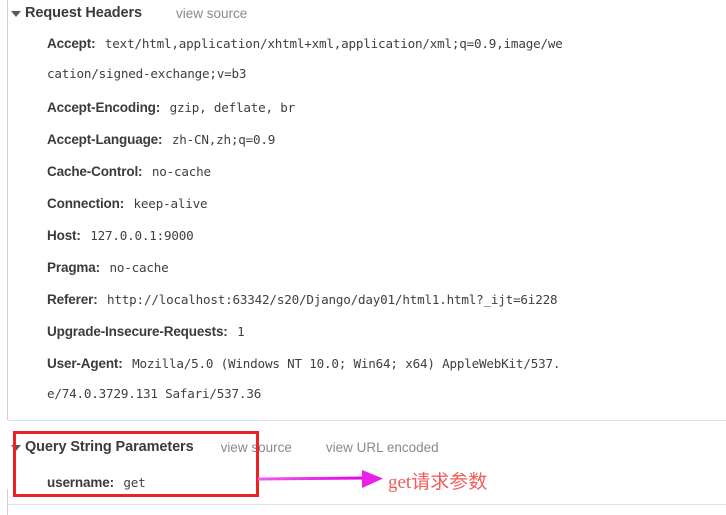 Image resolution: width=726 pixels, height=515 pixels. What do you see at coordinates (73, 267) in the screenshot?
I see `header-name: Pragma:` at bounding box center [73, 267].